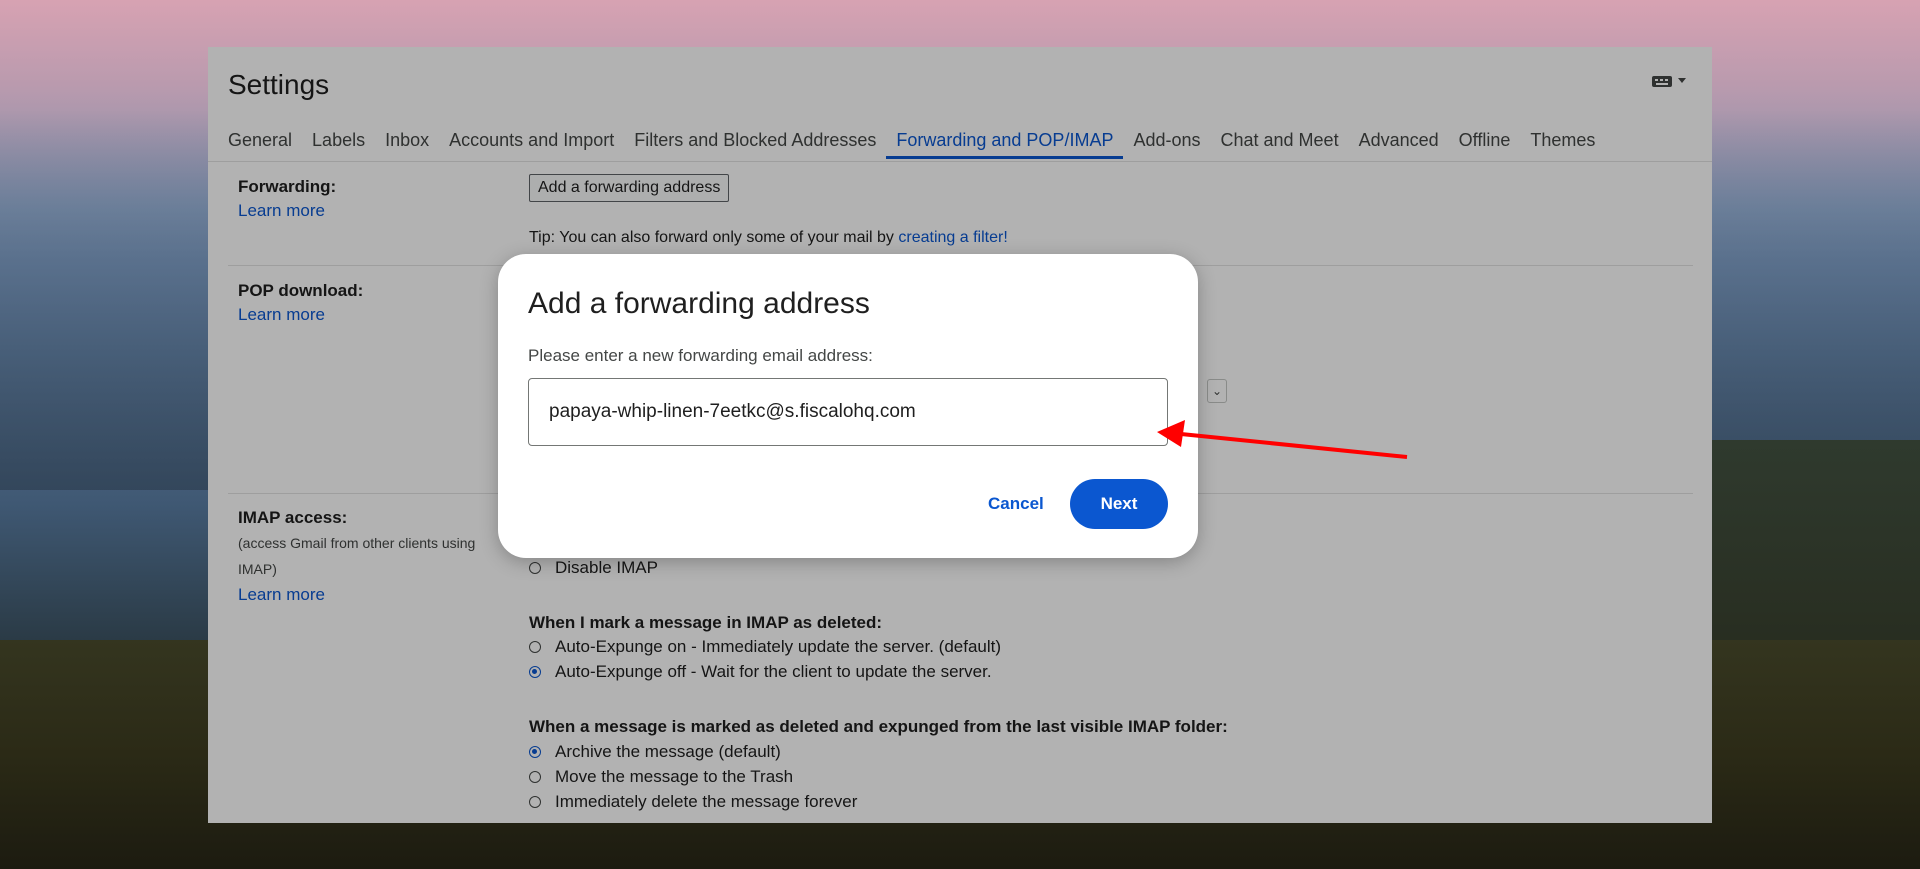  Describe the element at coordinates (1282, 439) in the screenshot. I see `annotation-arrow-icon` at that location.